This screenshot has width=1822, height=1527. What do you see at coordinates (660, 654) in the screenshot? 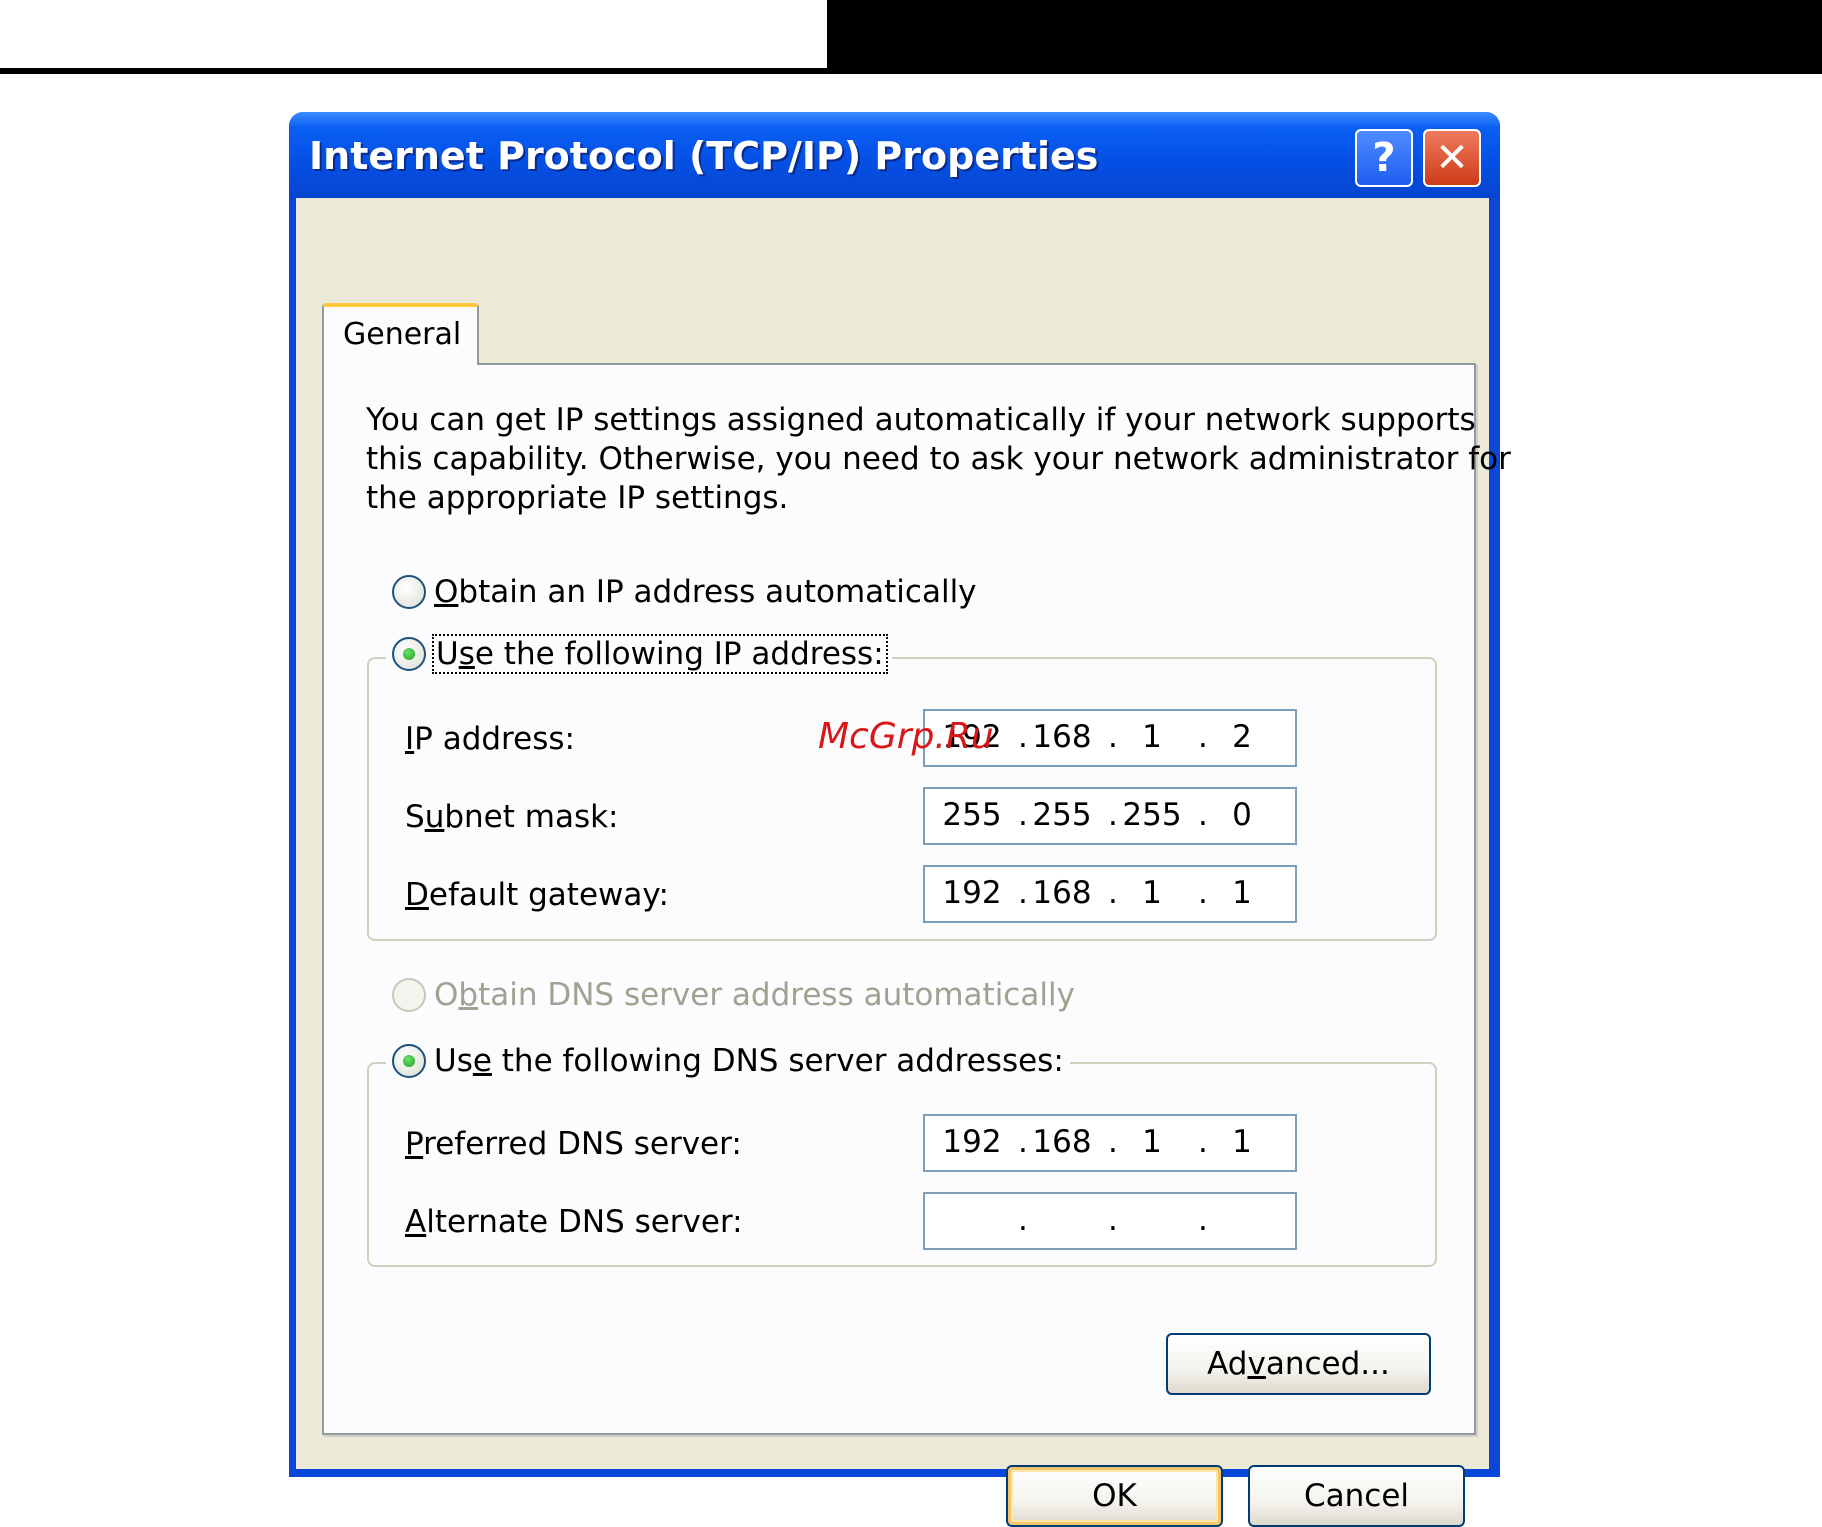
I see `use-following-ip-label: Use the following IP address:` at bounding box center [660, 654].